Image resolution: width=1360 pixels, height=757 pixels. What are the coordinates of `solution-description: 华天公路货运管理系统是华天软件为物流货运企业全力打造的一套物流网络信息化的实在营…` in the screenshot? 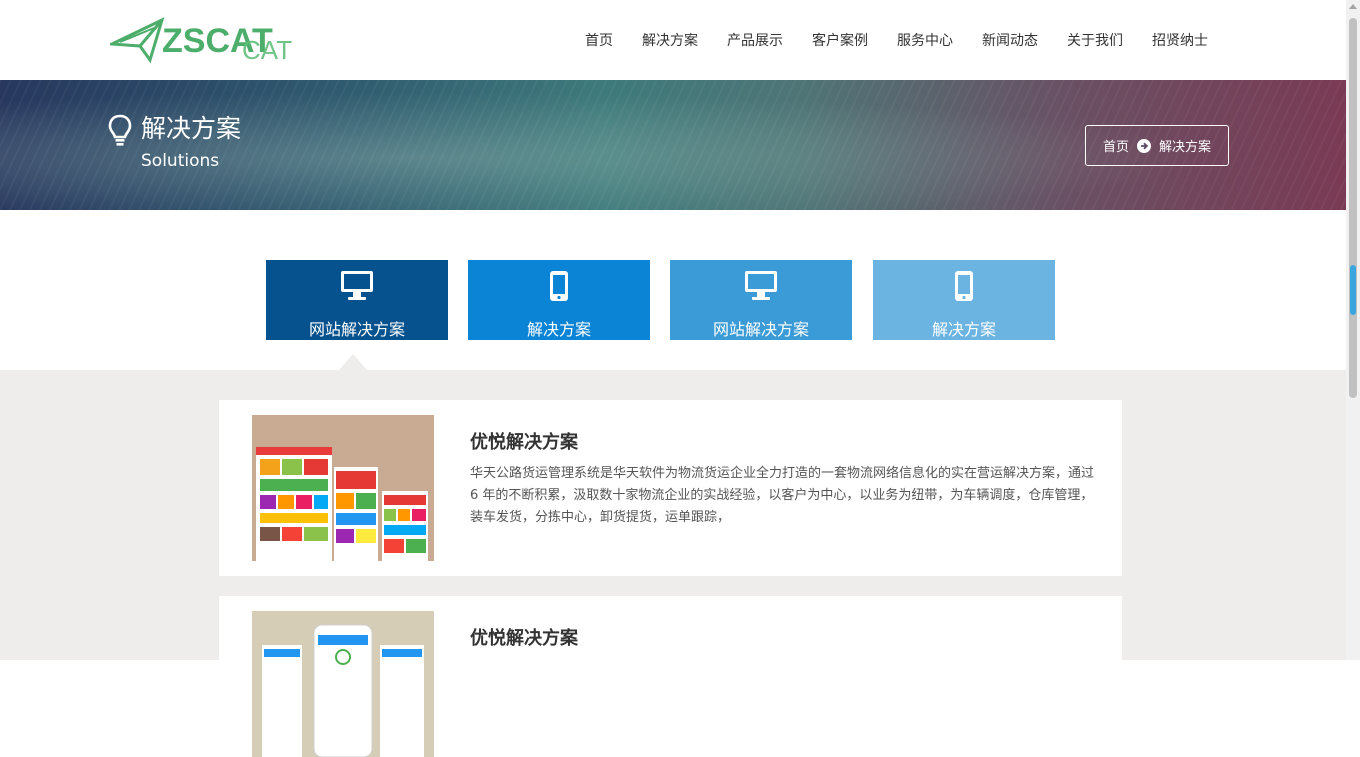 It's located at (782, 495).